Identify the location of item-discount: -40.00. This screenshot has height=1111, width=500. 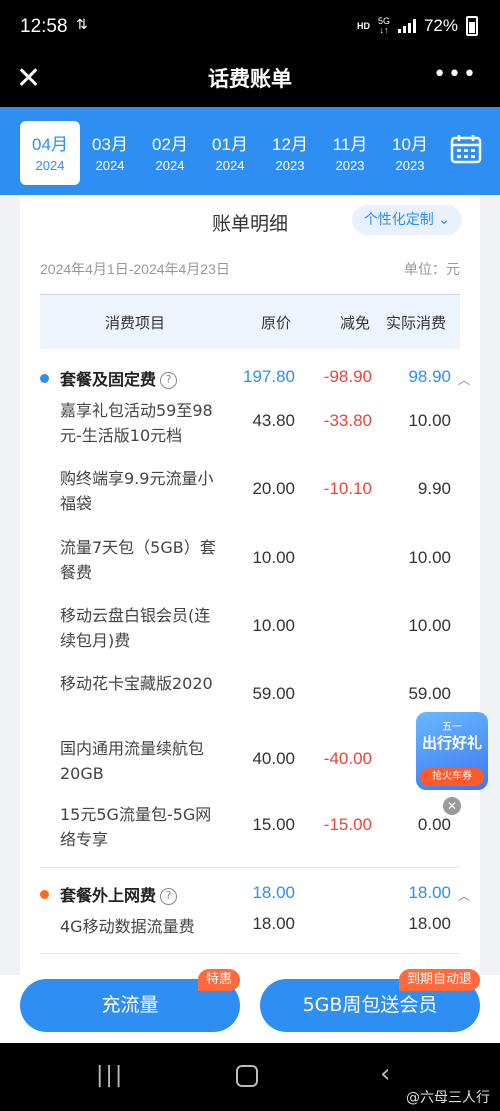
(347, 758).